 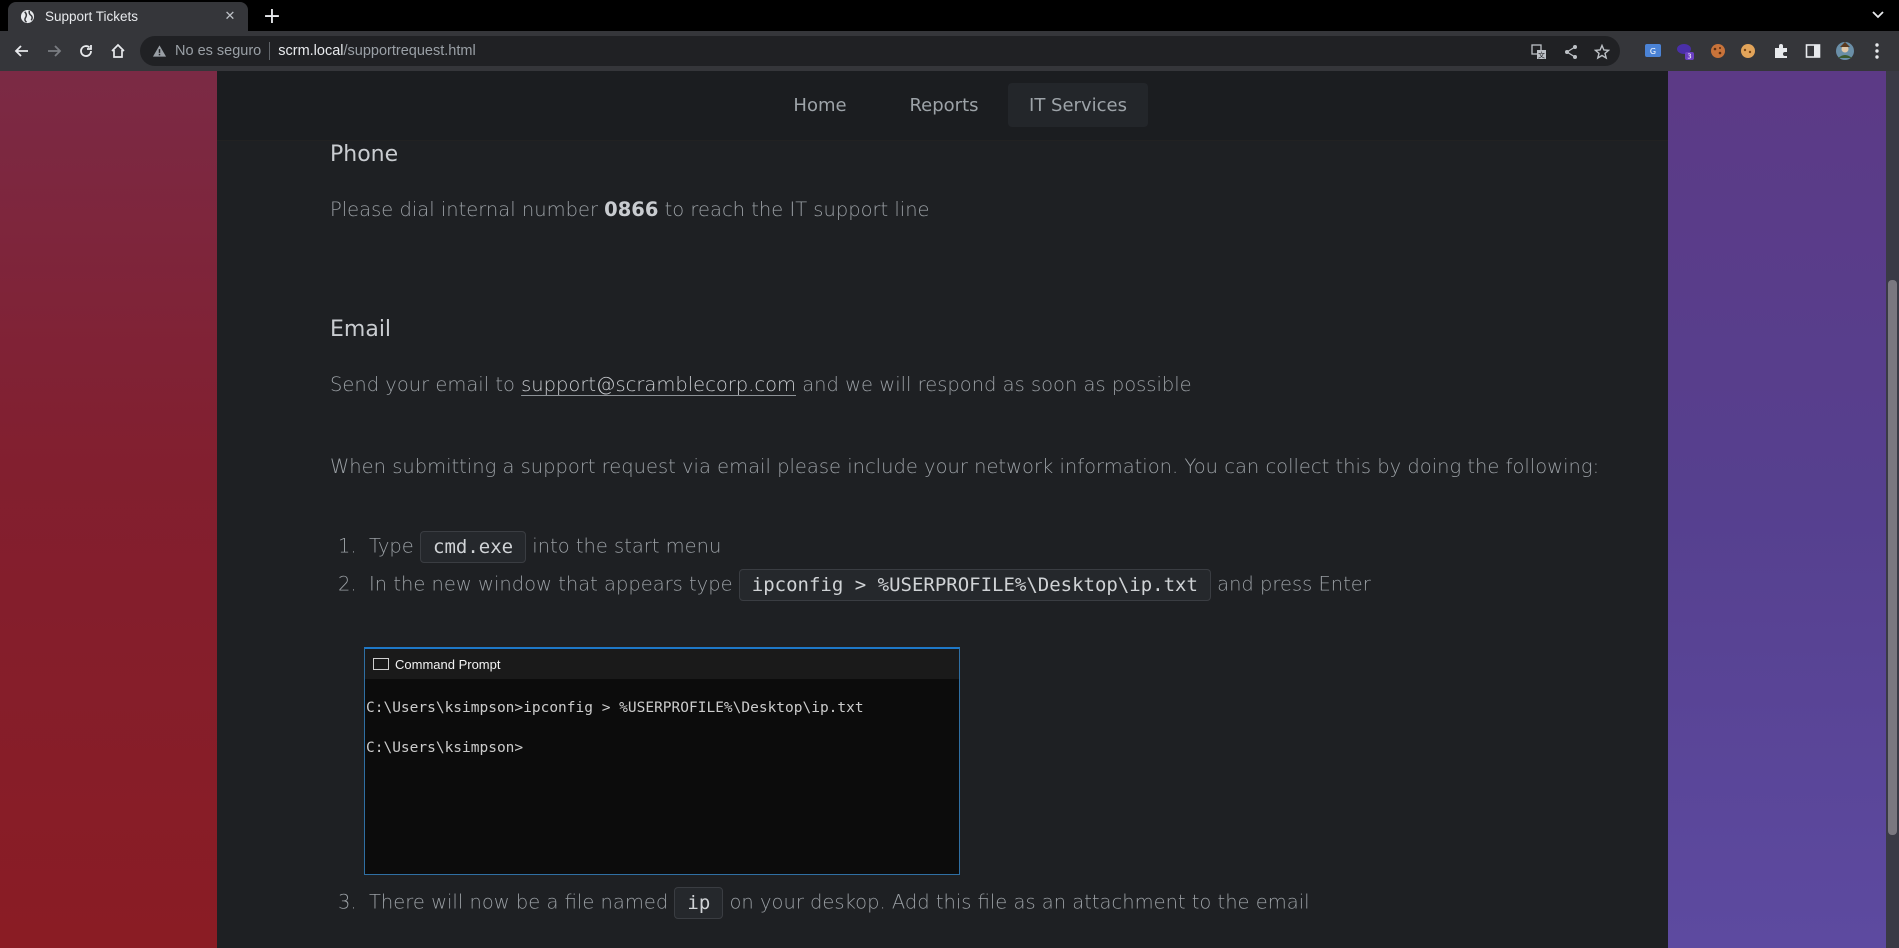 I want to click on bookmark-star-icon, so click(x=1602, y=52).